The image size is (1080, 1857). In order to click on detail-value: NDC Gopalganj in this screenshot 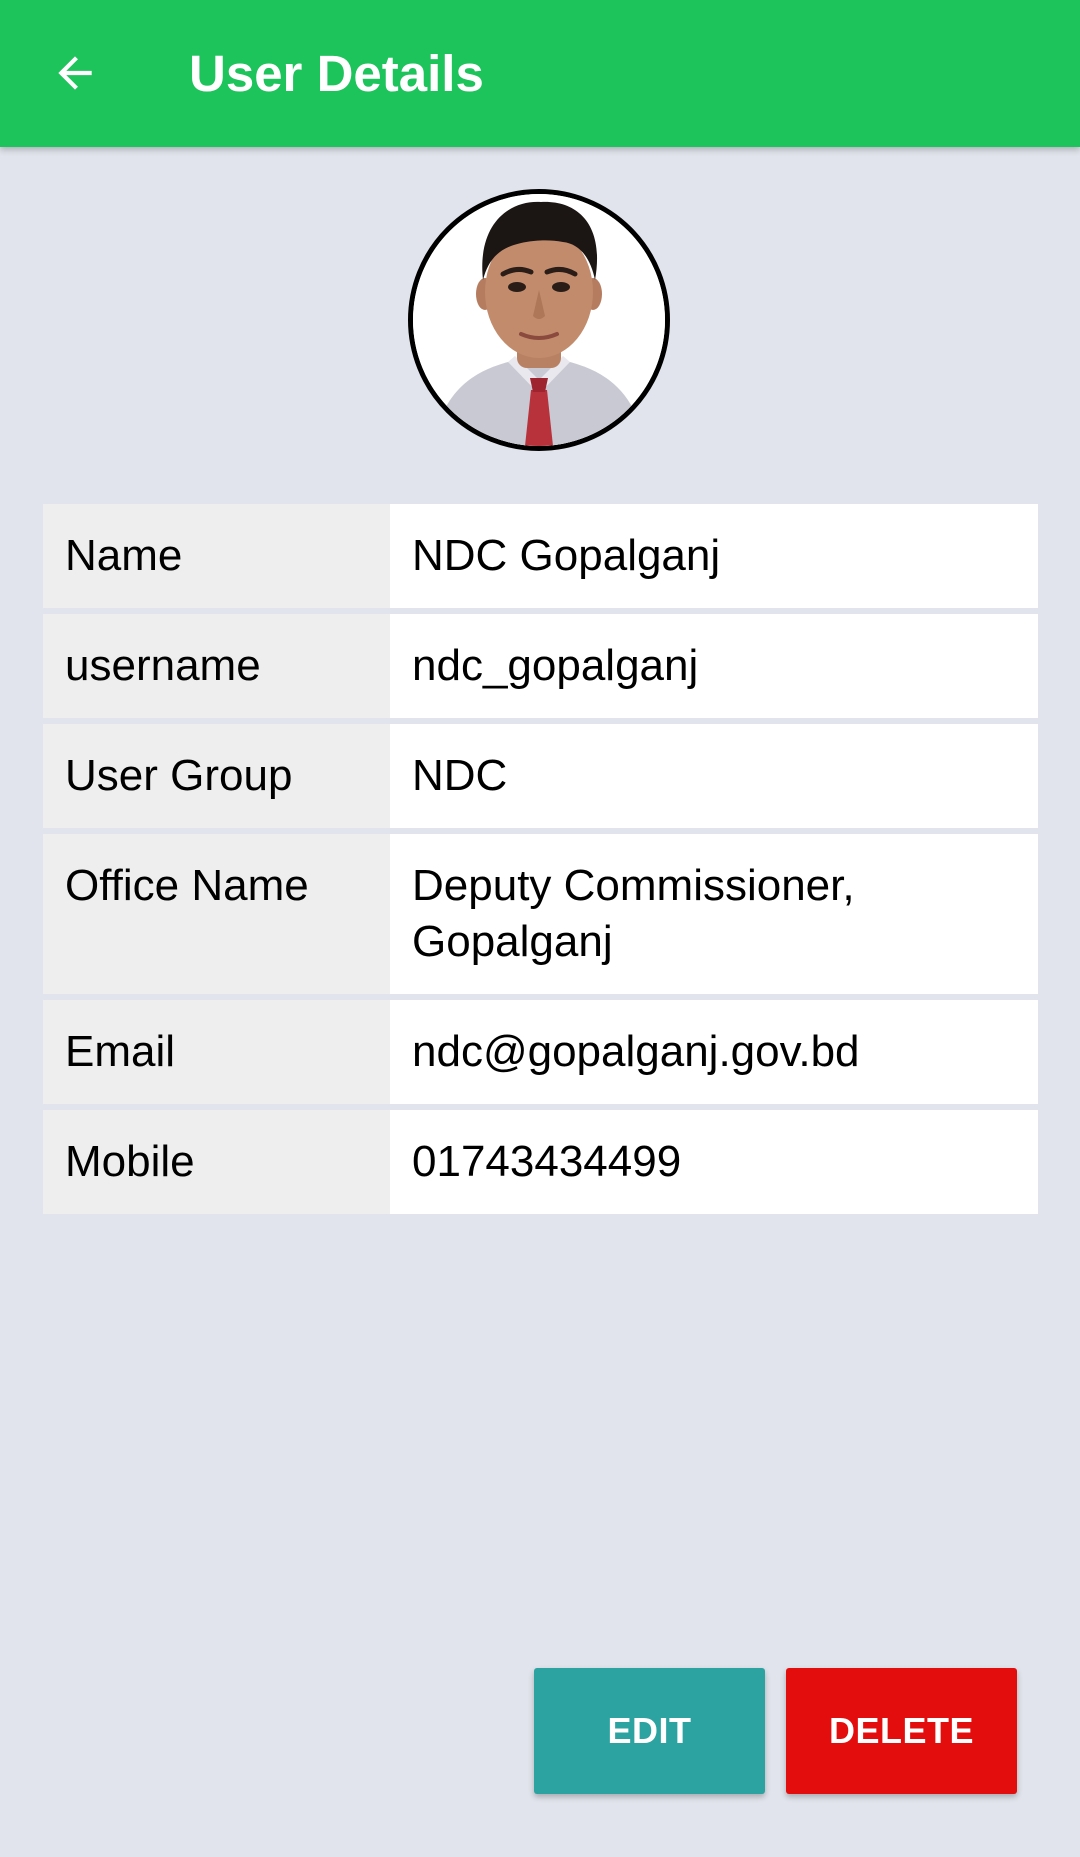, I will do `click(714, 556)`.